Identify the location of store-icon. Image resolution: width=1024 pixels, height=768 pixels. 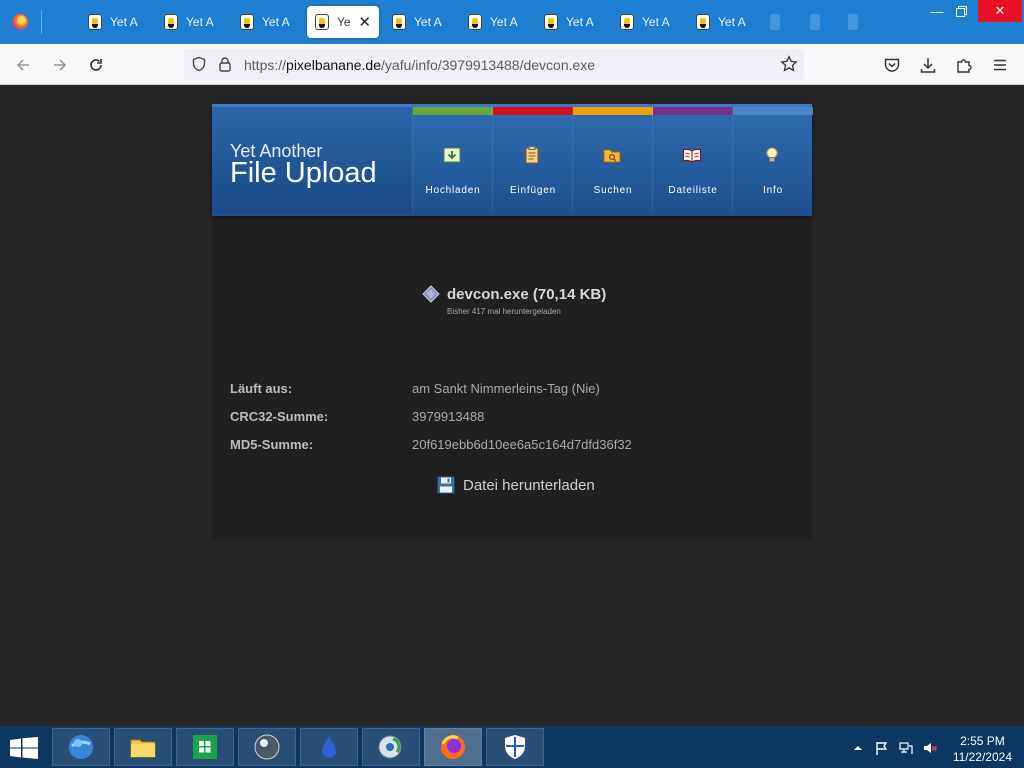
(205, 747).